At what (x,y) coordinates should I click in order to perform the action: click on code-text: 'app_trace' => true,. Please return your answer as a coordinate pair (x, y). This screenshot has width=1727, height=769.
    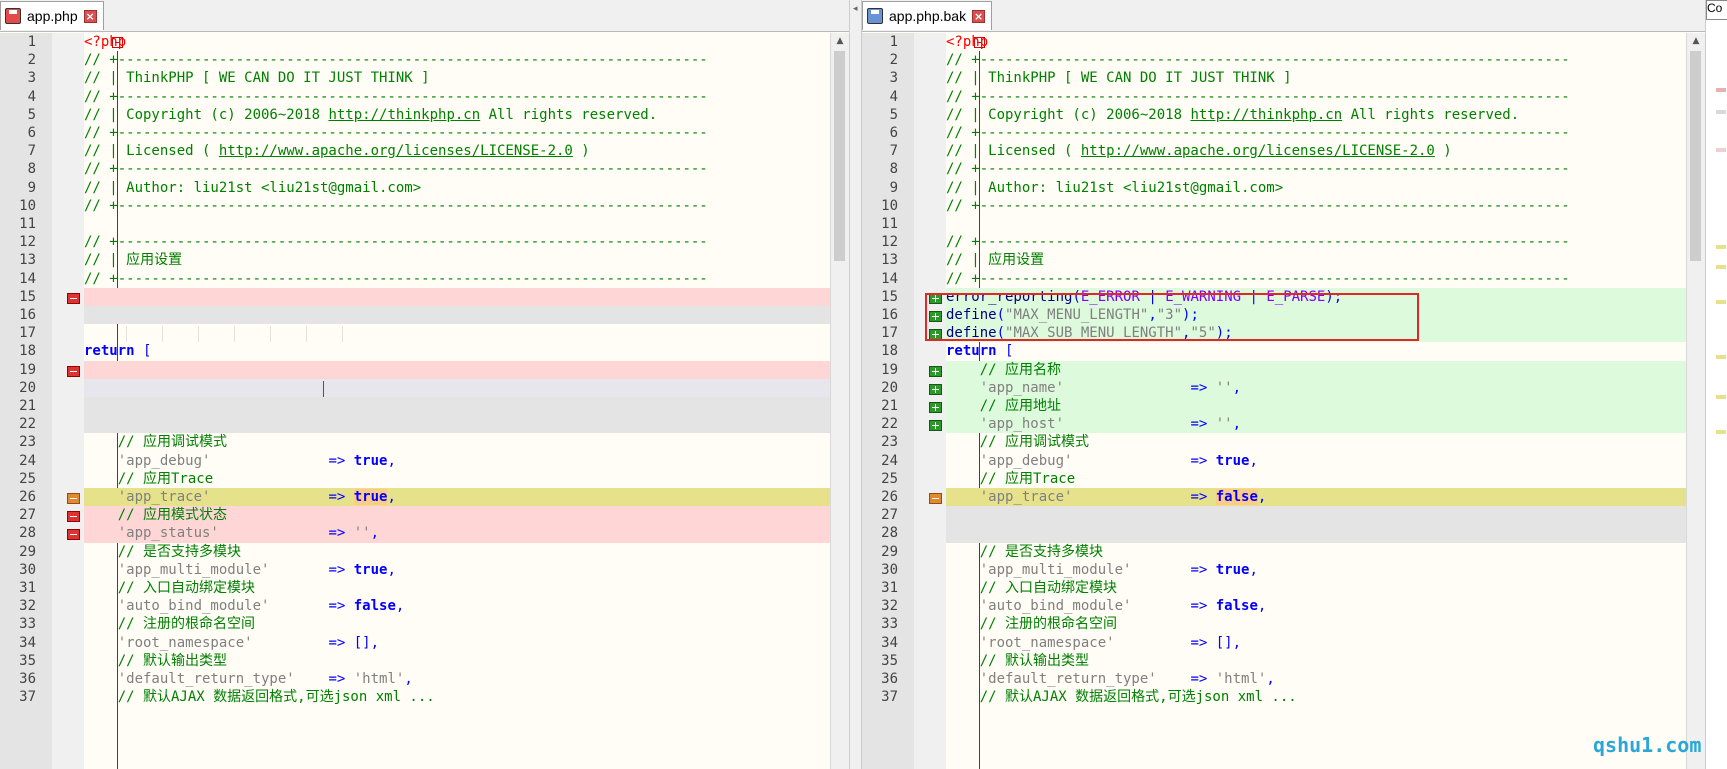
    Looking at the image, I should click on (240, 497).